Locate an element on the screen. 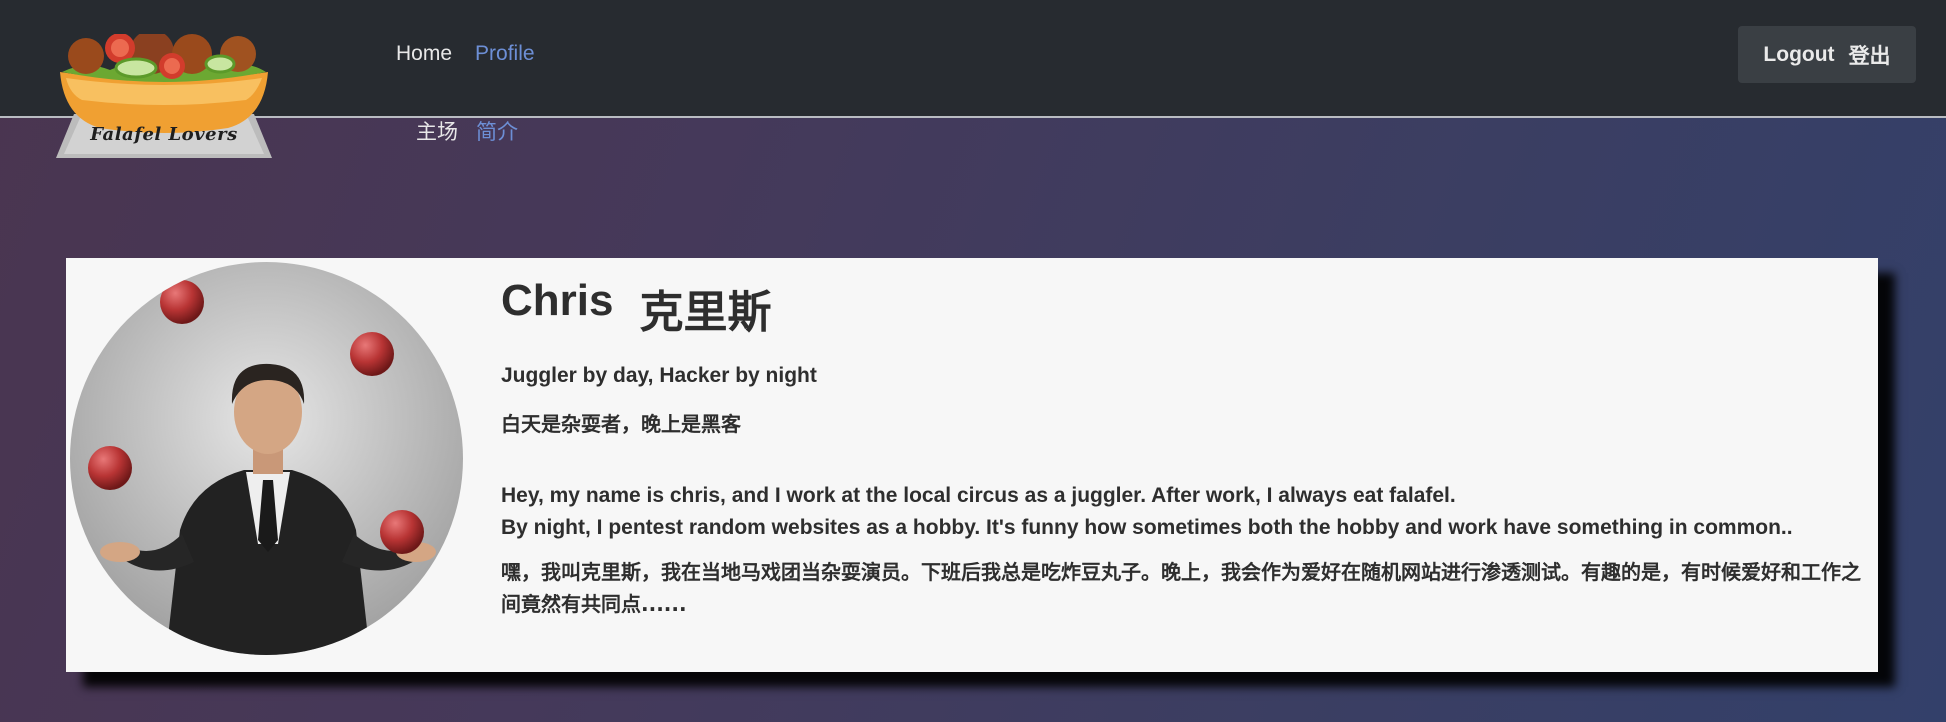  falafel-lovers-logo: Falafel Lovers is located at coordinates (164, 96).